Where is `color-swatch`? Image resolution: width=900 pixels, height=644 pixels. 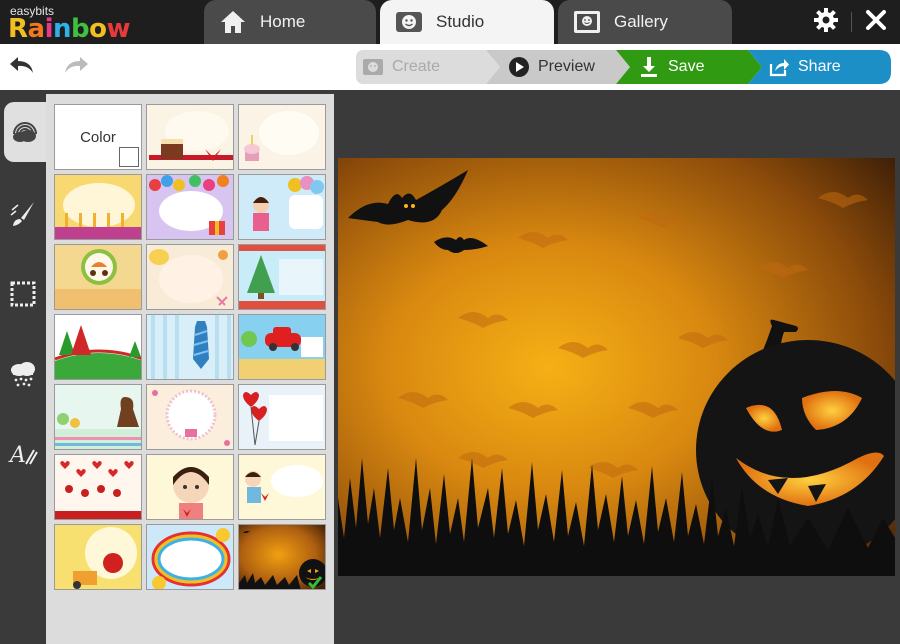
color-swatch is located at coordinates (129, 157).